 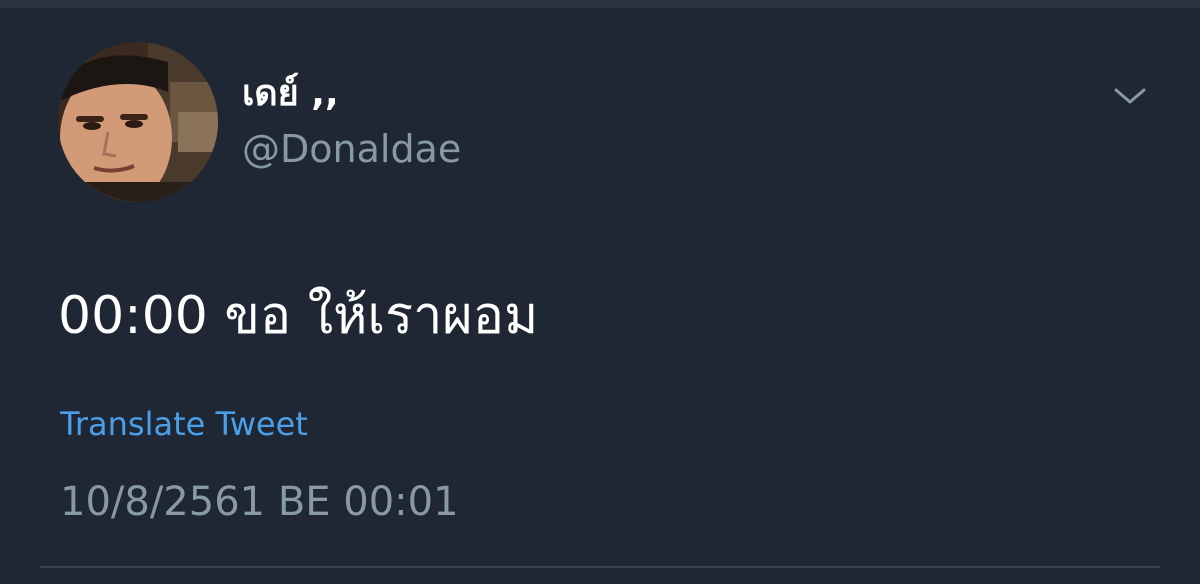 I want to click on profile-photo-icon, so click(x=138, y=122).